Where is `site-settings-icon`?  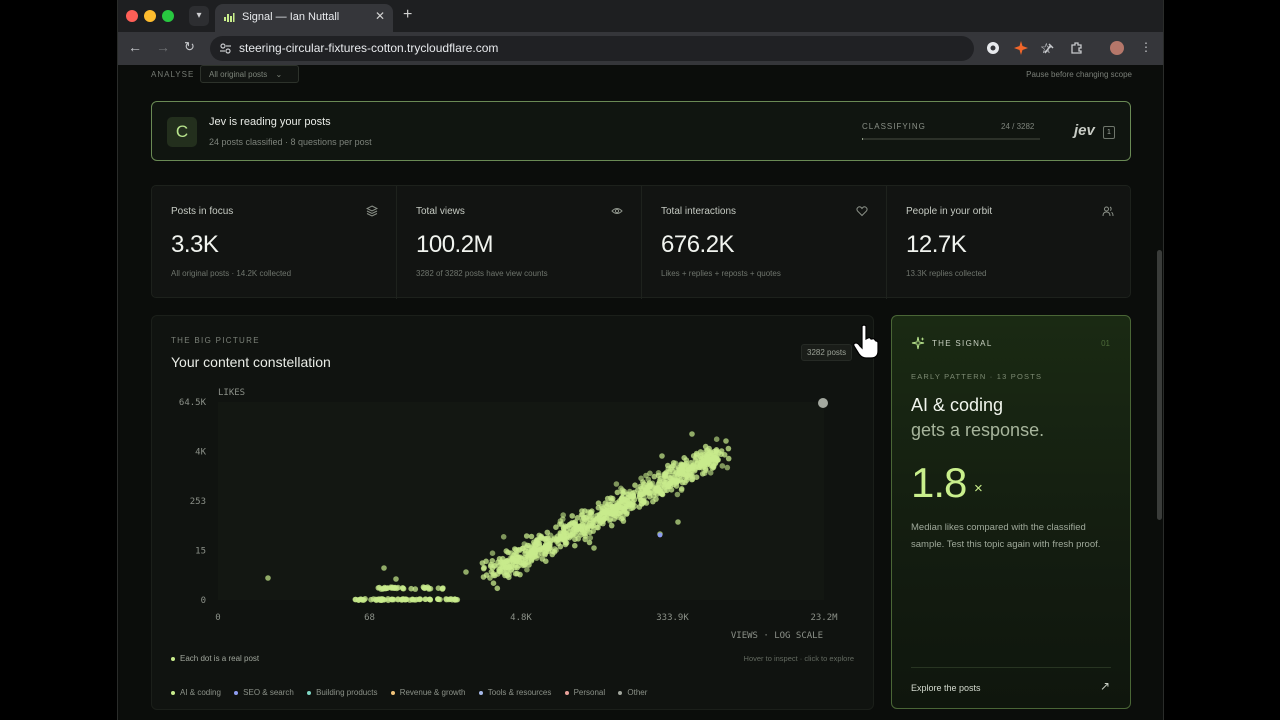
site-settings-icon is located at coordinates (225, 48).